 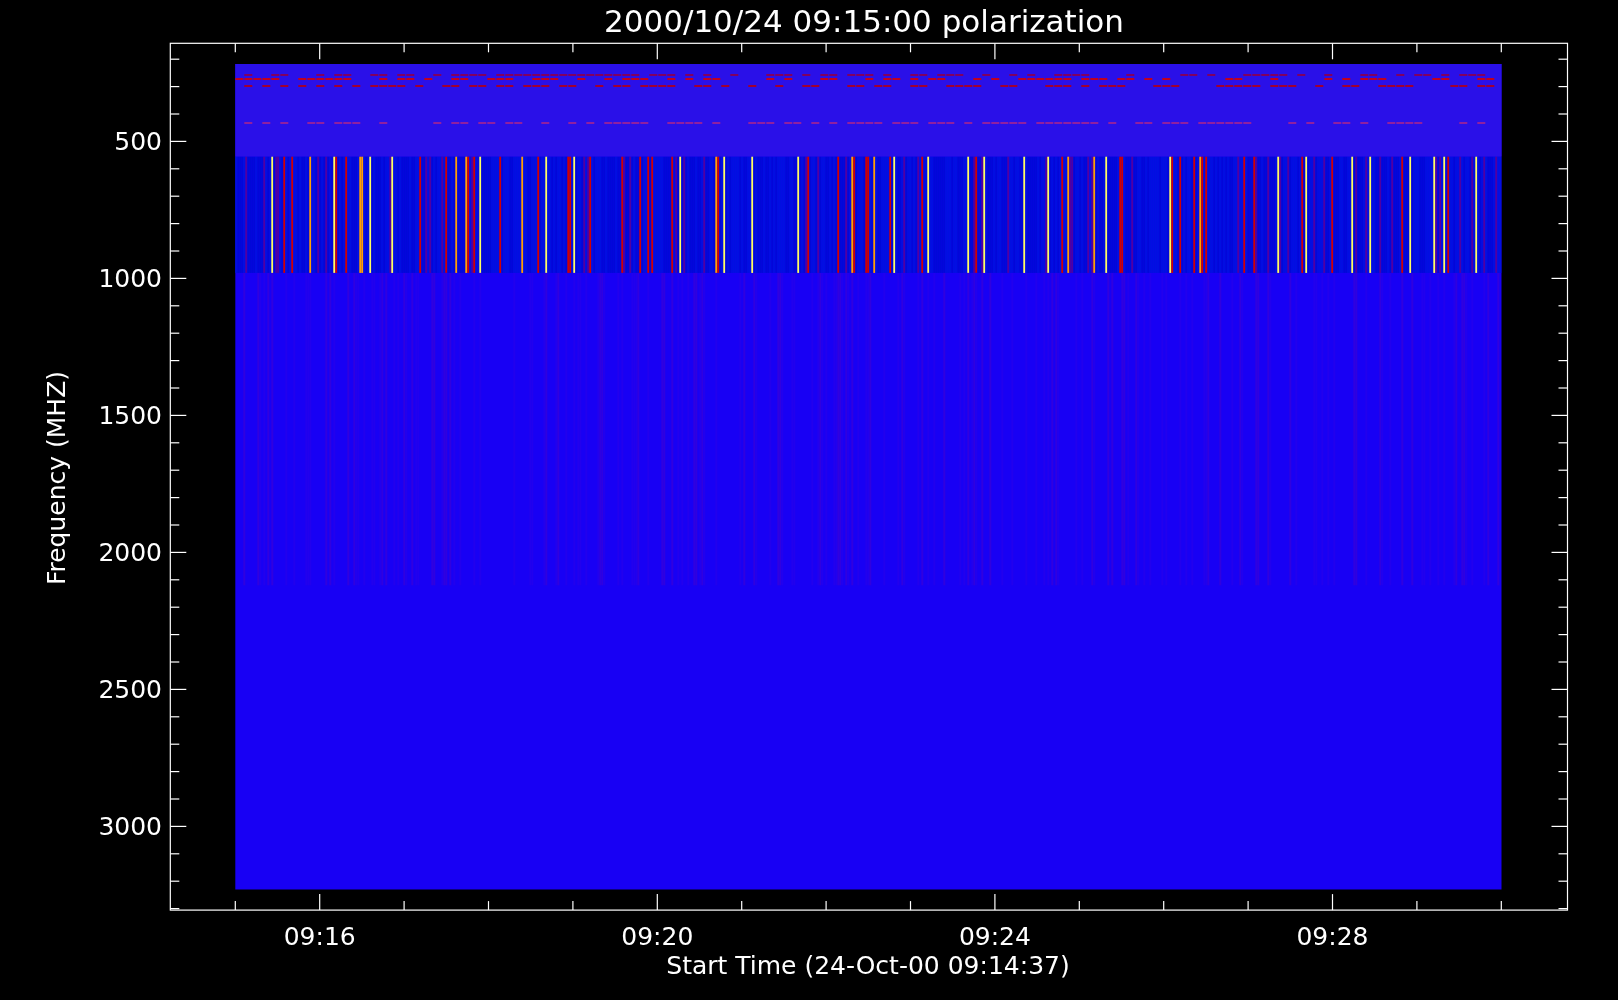 What do you see at coordinates (864, 21) in the screenshot?
I see `chart-title: 2000/10/24 09:15:00 polarization` at bounding box center [864, 21].